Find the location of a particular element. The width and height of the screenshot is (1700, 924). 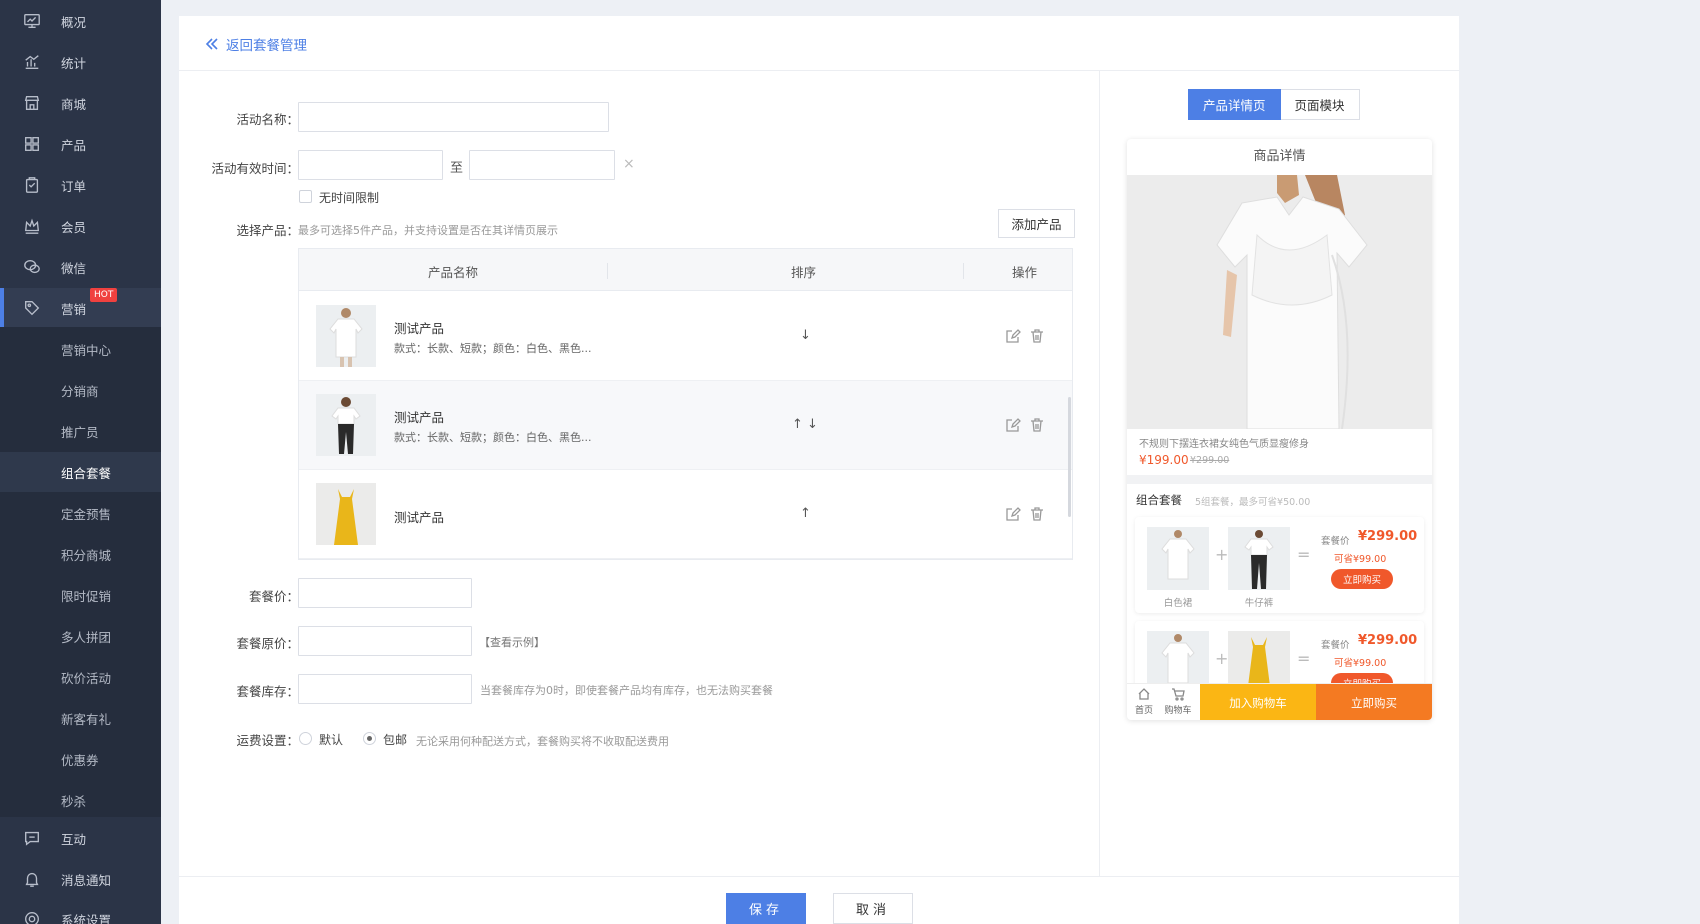

phone-action-bar: 首页 购物车 加入购物车 立即购买 is located at coordinates (1279, 701).